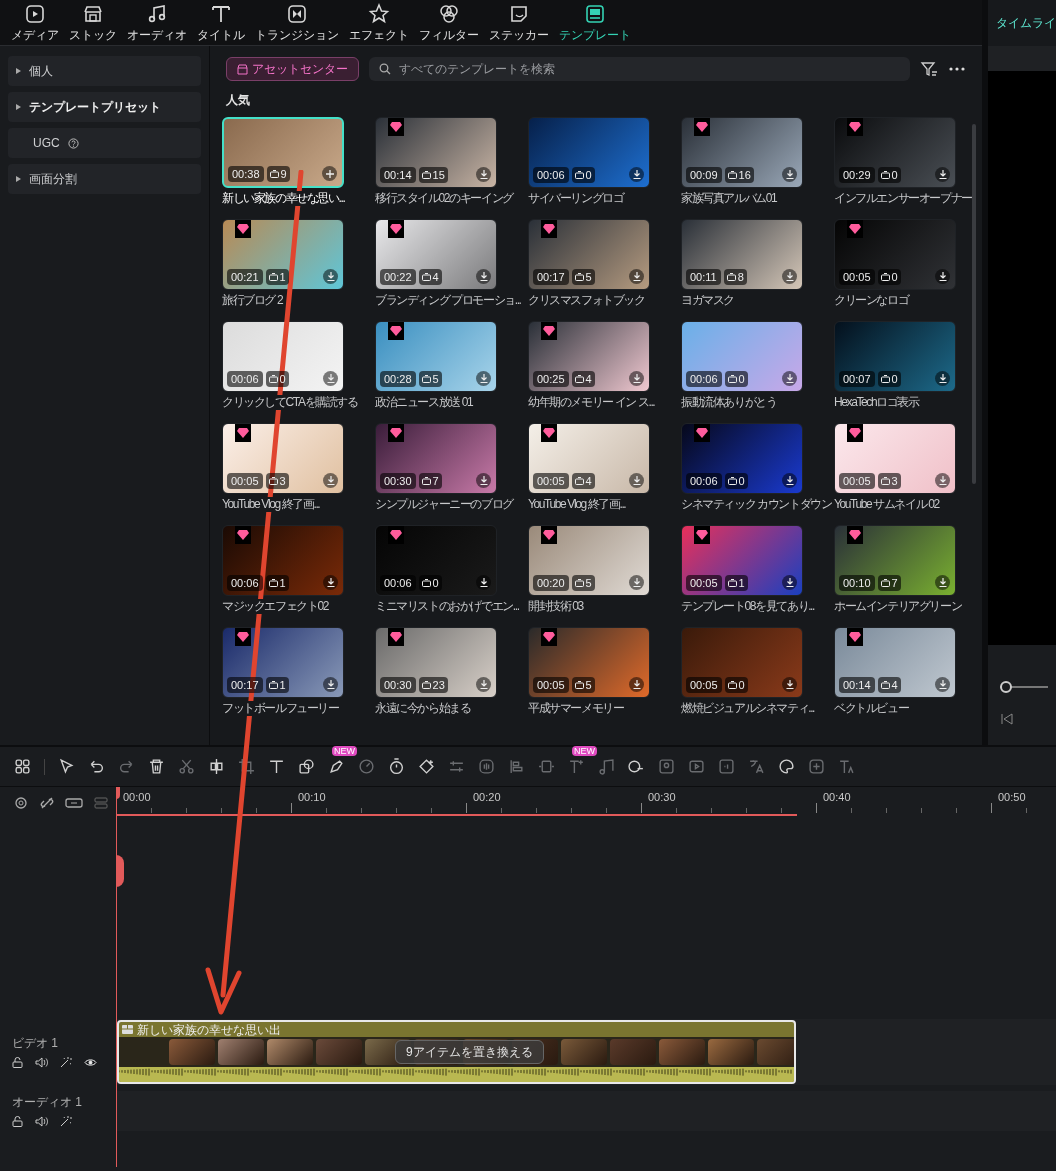 The width and height of the screenshot is (1056, 1171). I want to click on template-thumbnail: 00:20 5, so click(589, 560).